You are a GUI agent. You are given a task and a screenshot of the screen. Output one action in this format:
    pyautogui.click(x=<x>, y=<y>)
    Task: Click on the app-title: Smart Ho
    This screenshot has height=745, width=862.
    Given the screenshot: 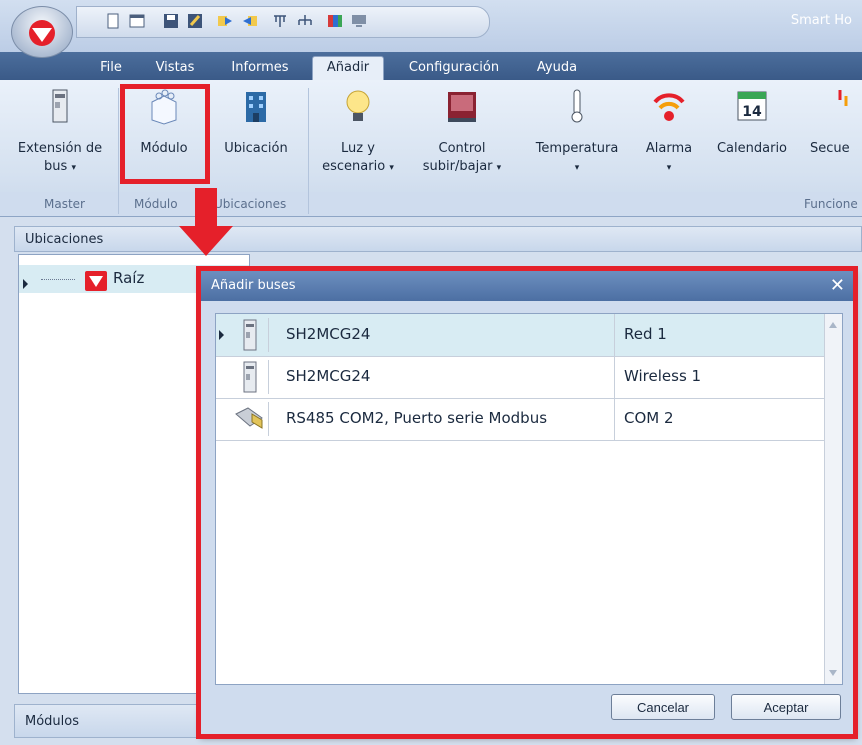 What is the action you would take?
    pyautogui.click(x=821, y=20)
    